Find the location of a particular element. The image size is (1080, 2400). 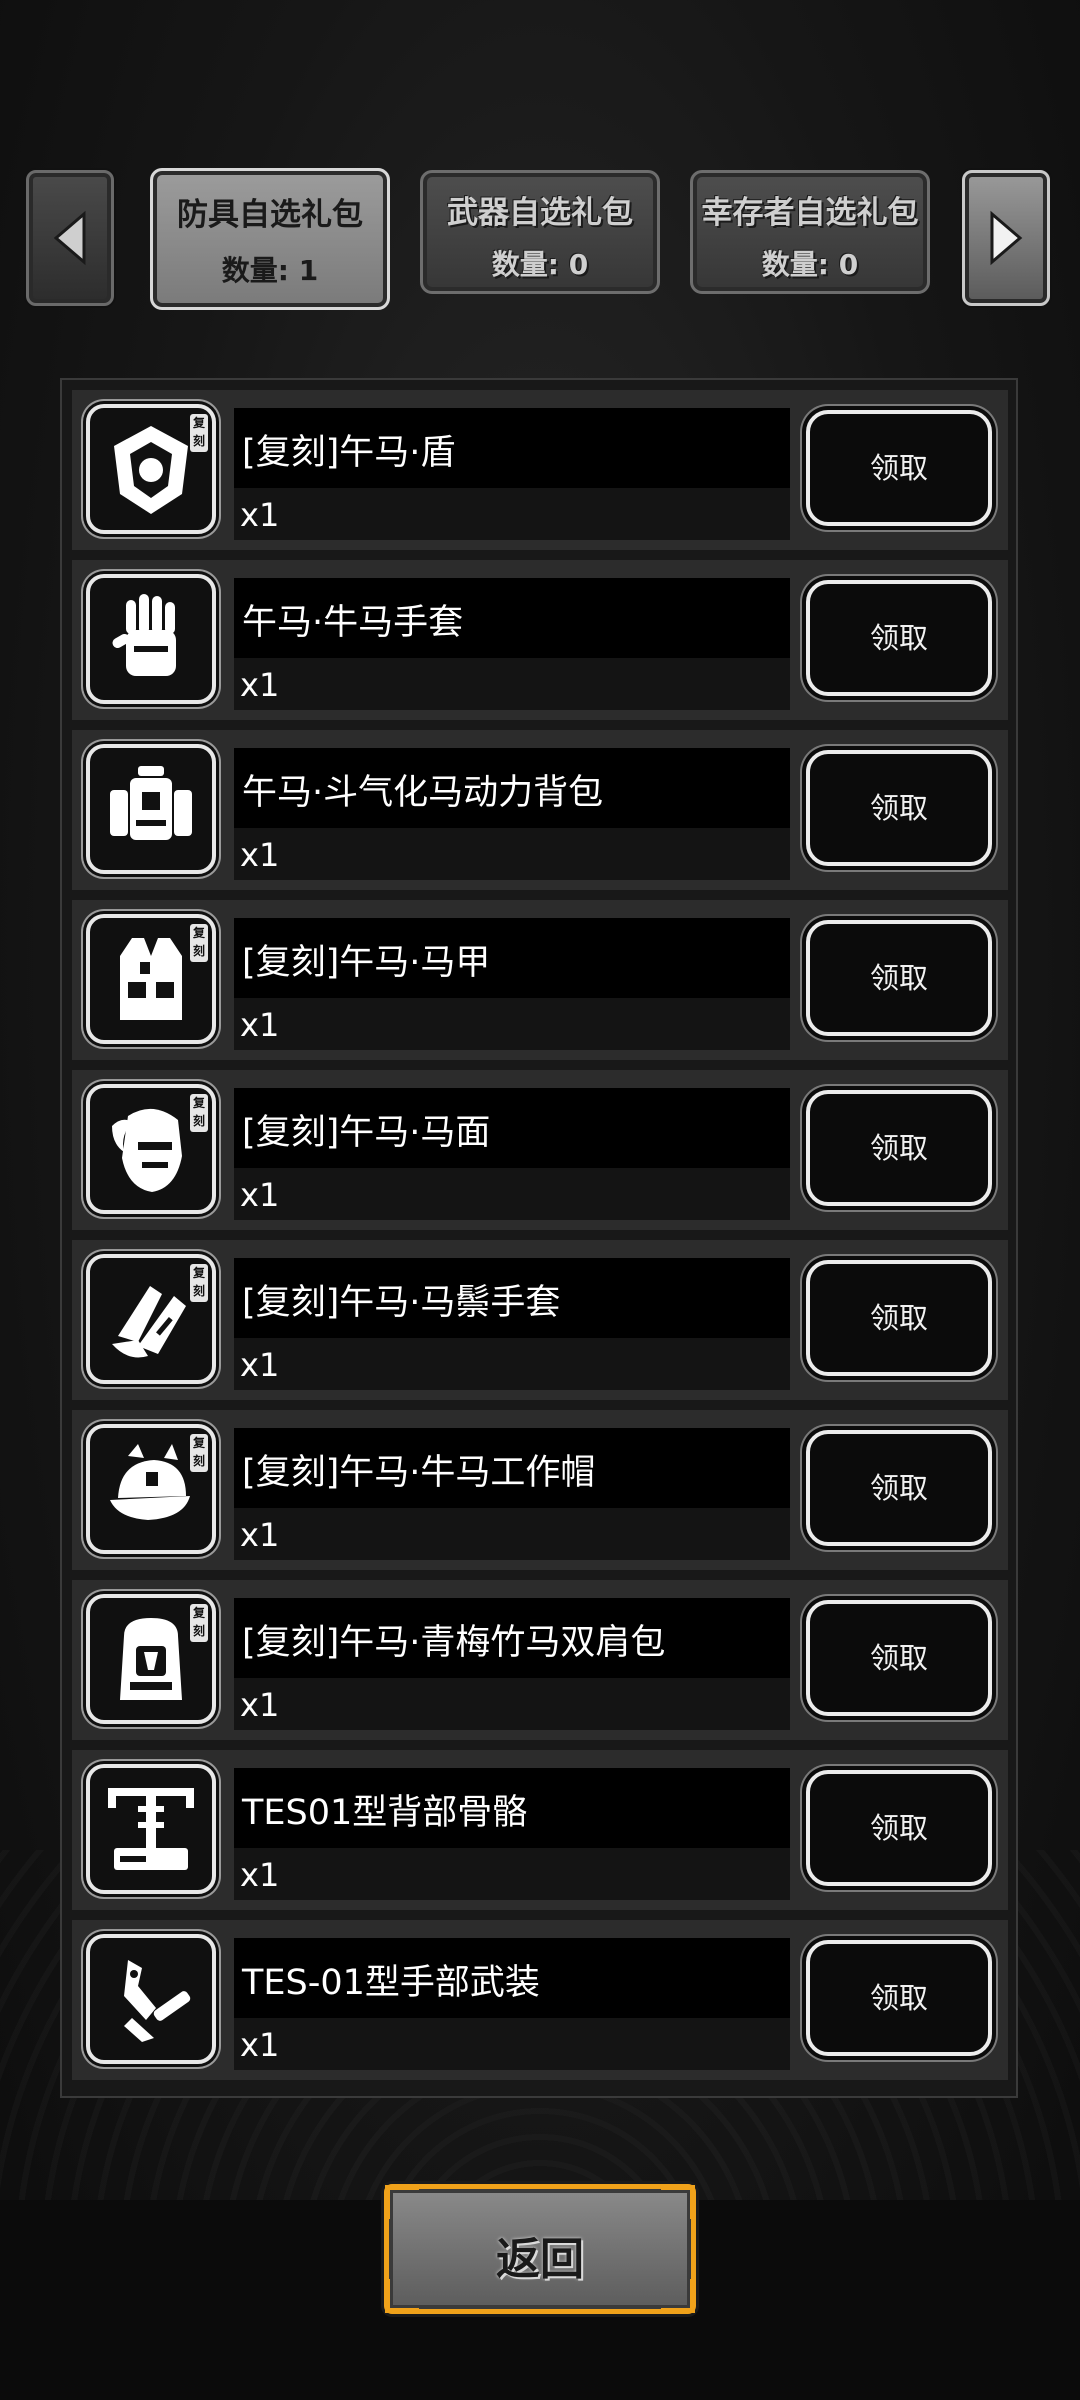

glove-icon is located at coordinates (144, 635).